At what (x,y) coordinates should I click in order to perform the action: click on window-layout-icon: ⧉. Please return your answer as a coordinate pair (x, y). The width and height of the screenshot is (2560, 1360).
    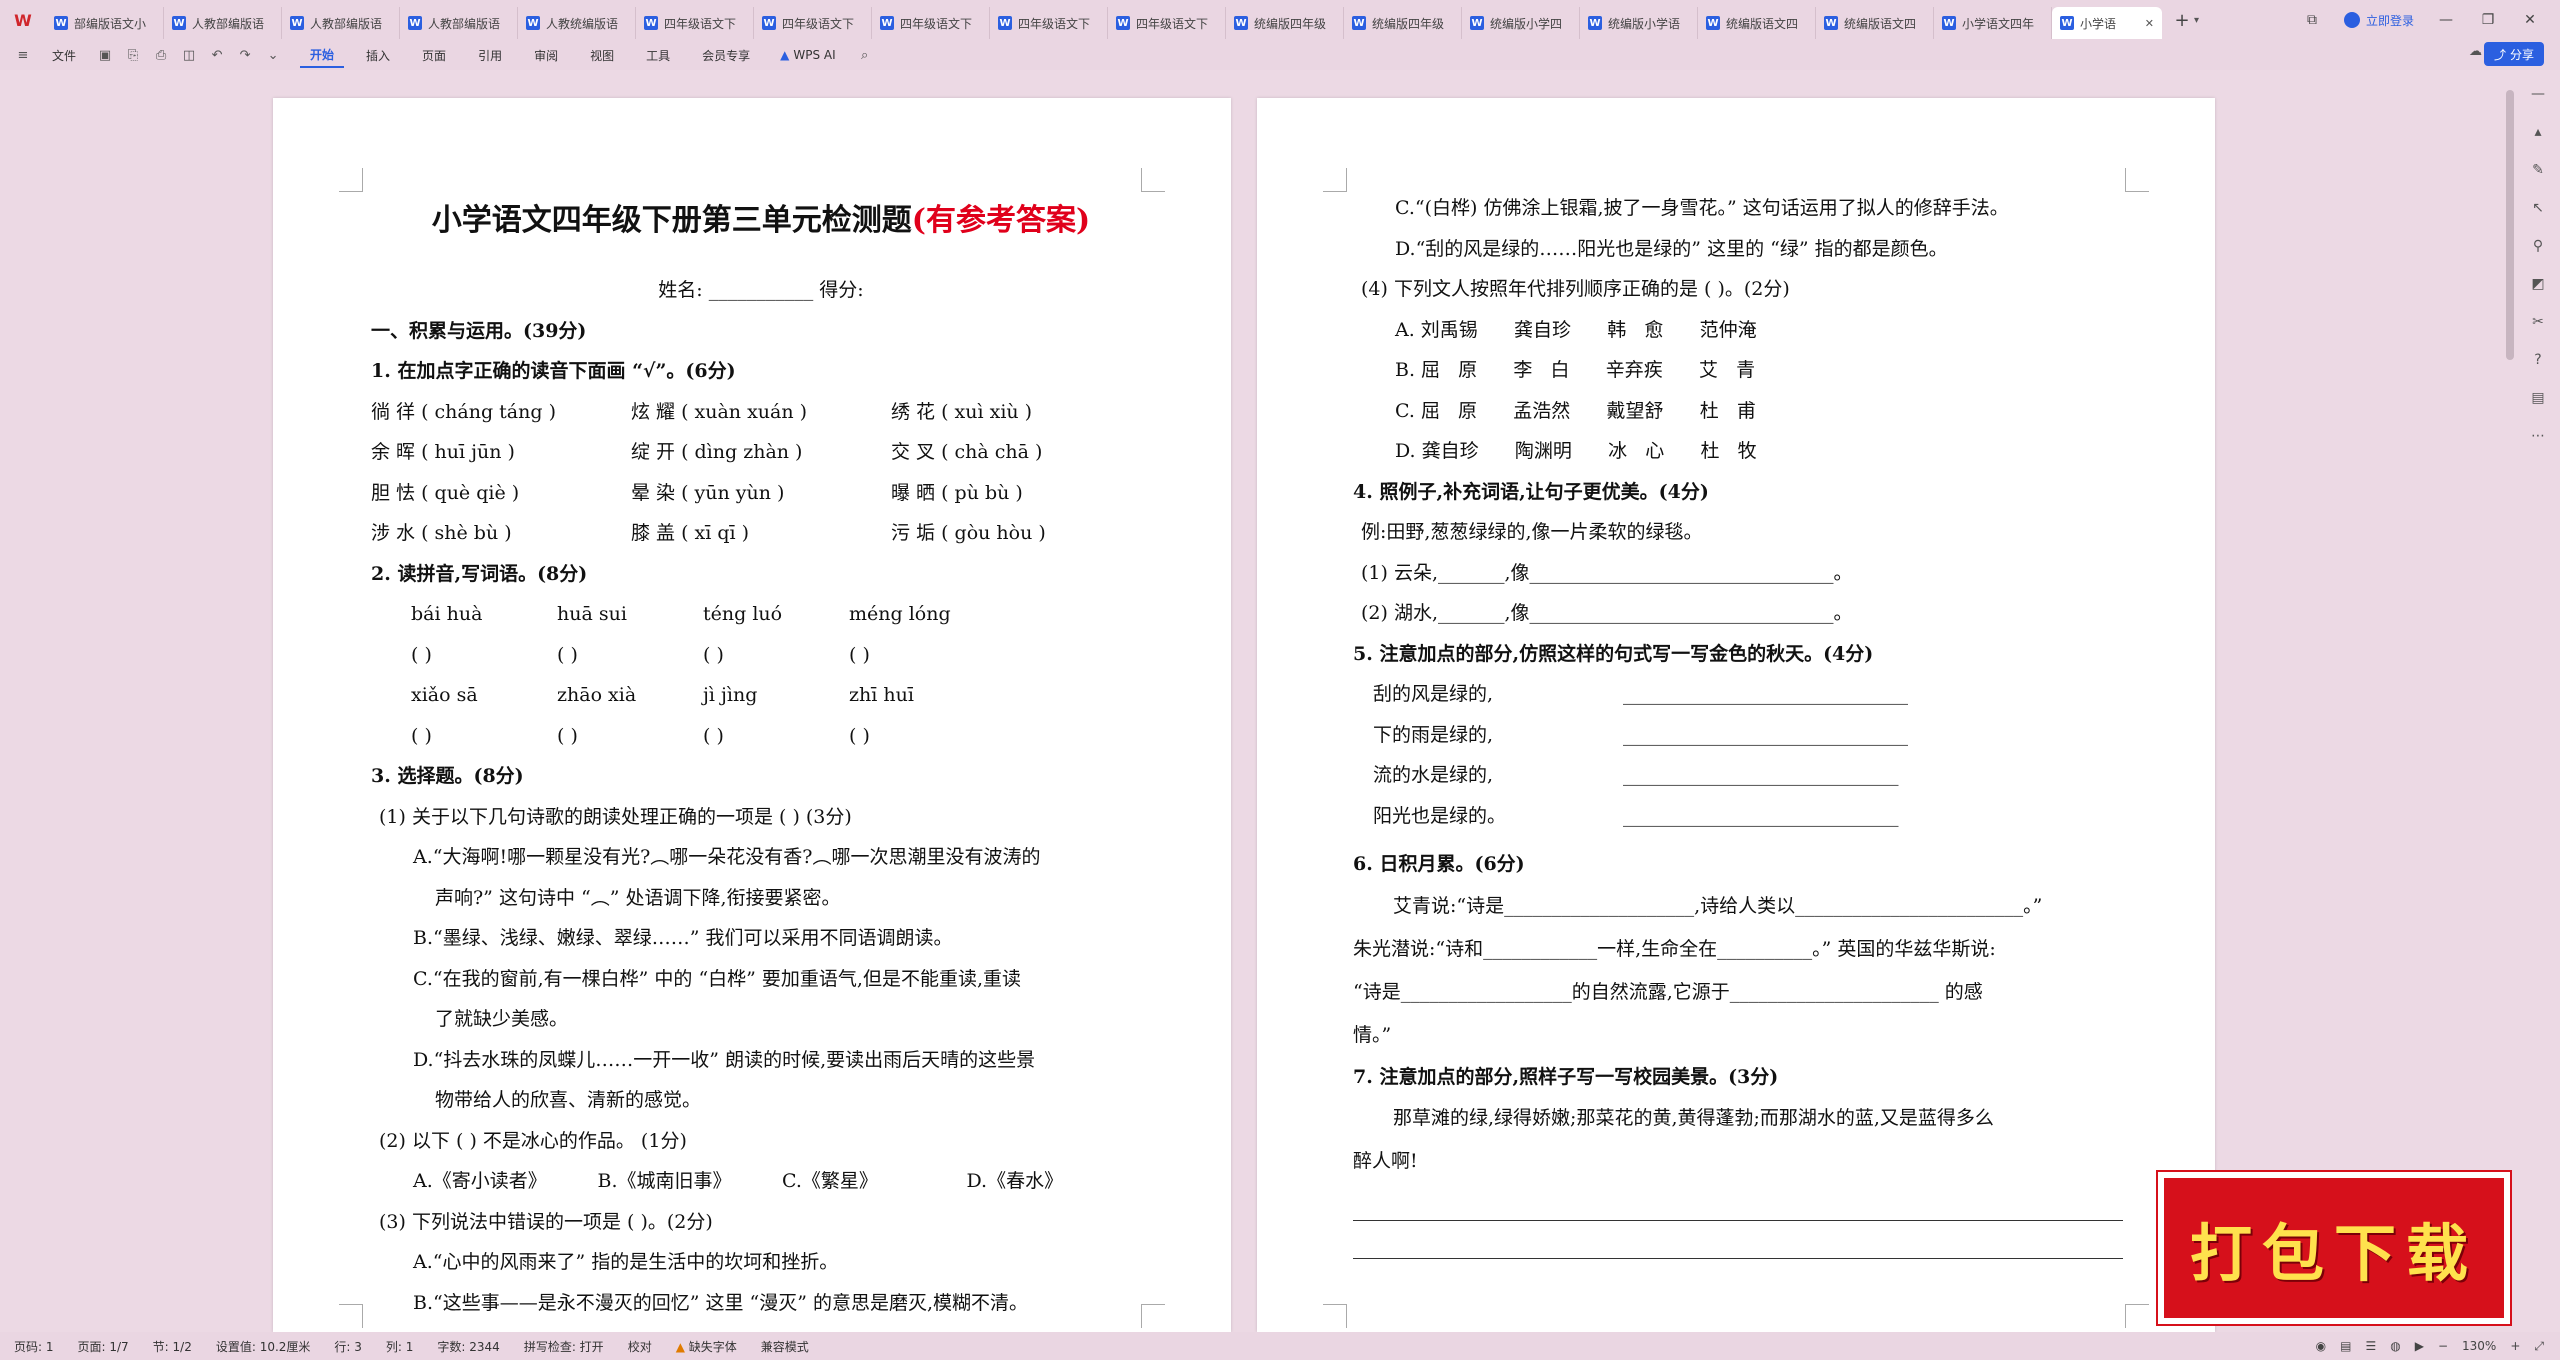
    Looking at the image, I should click on (2312, 20).